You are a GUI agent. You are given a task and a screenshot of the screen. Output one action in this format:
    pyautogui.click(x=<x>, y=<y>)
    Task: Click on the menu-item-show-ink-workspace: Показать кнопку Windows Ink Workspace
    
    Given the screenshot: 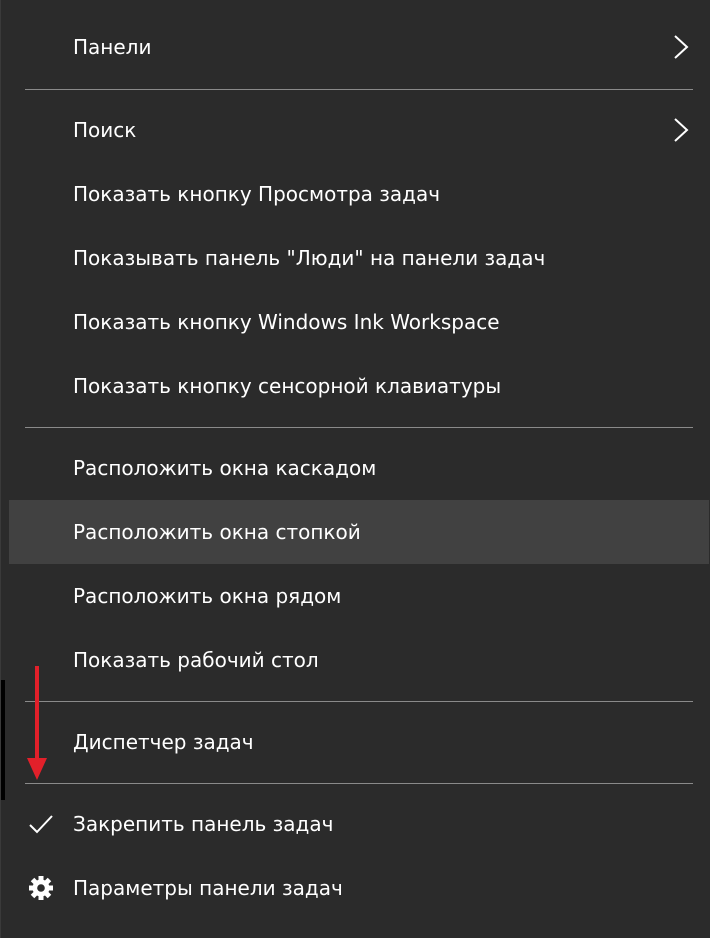 What is the action you would take?
    pyautogui.click(x=355, y=322)
    